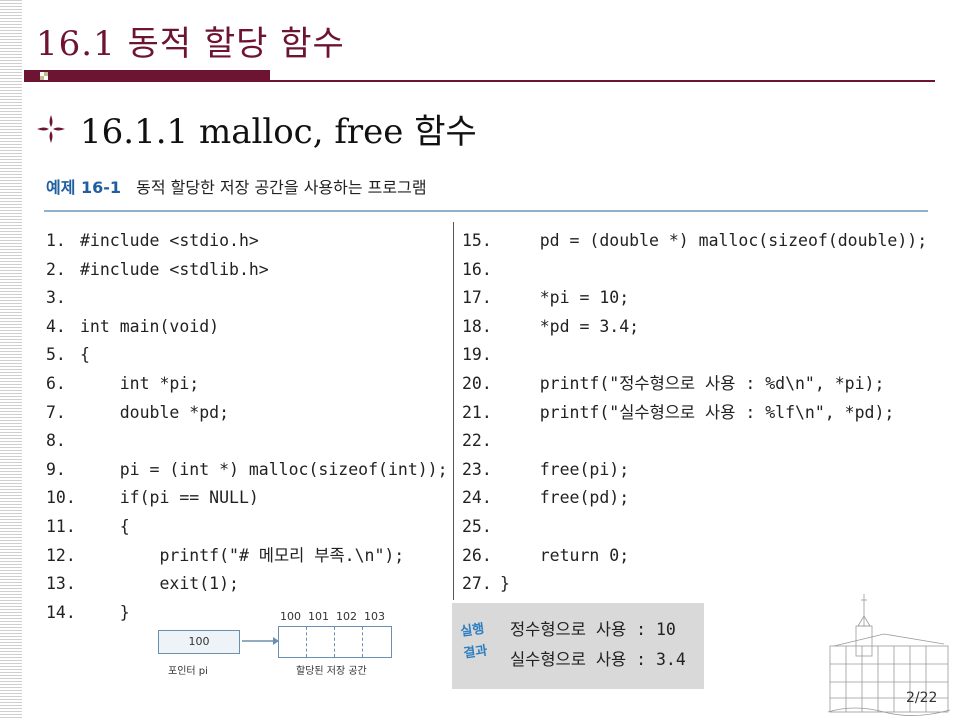 The image size is (960, 720). What do you see at coordinates (169, 240) in the screenshot?
I see `code-text: #include <stdio.h>` at bounding box center [169, 240].